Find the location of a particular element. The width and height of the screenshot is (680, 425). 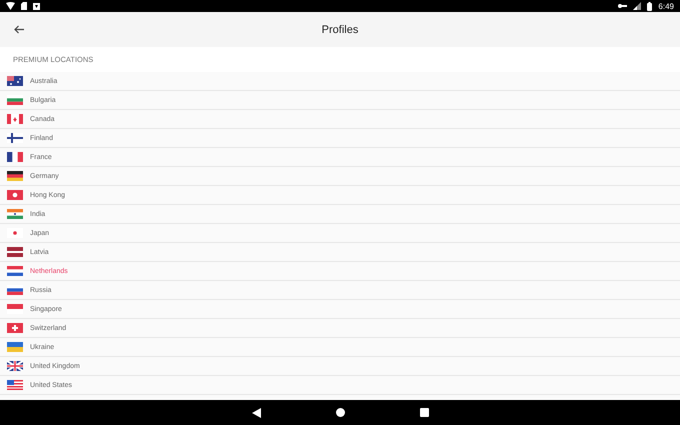

recents-button is located at coordinates (424, 412).